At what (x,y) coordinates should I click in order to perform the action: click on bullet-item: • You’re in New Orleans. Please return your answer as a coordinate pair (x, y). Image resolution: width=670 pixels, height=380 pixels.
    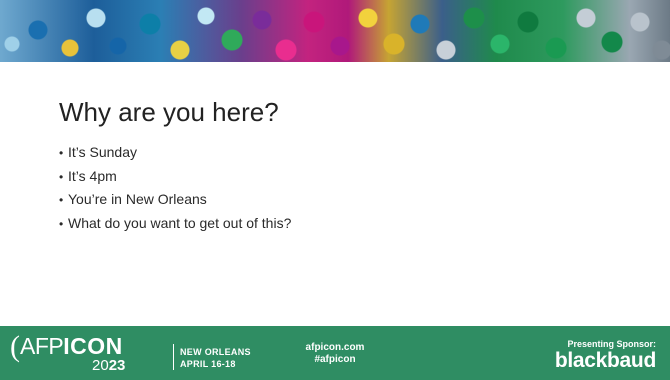
    Looking at the image, I should click on (349, 203).